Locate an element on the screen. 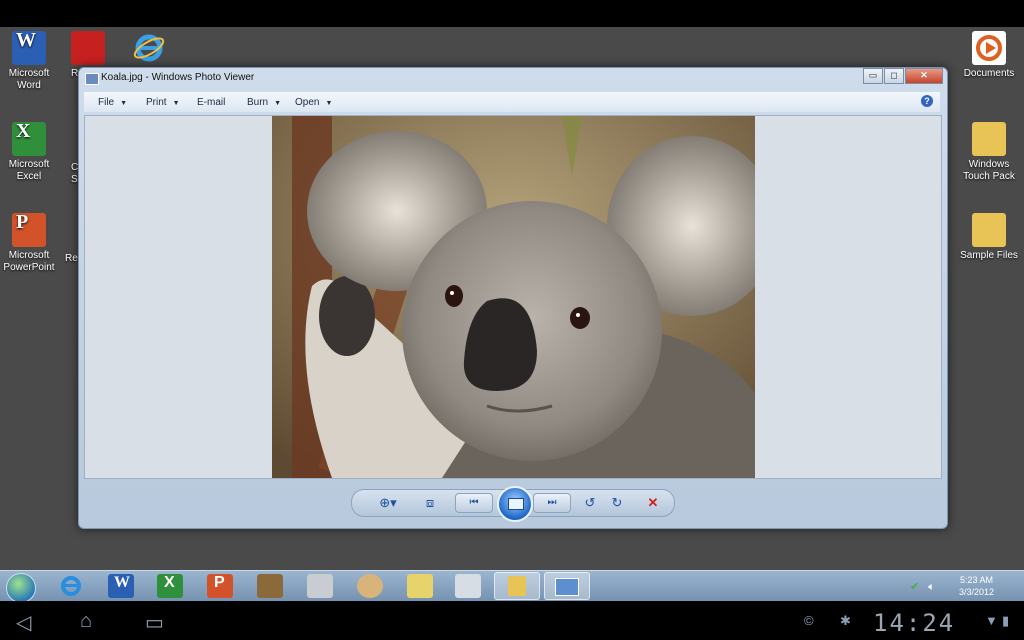  debug-icon: ✱ is located at coordinates (845, 620).